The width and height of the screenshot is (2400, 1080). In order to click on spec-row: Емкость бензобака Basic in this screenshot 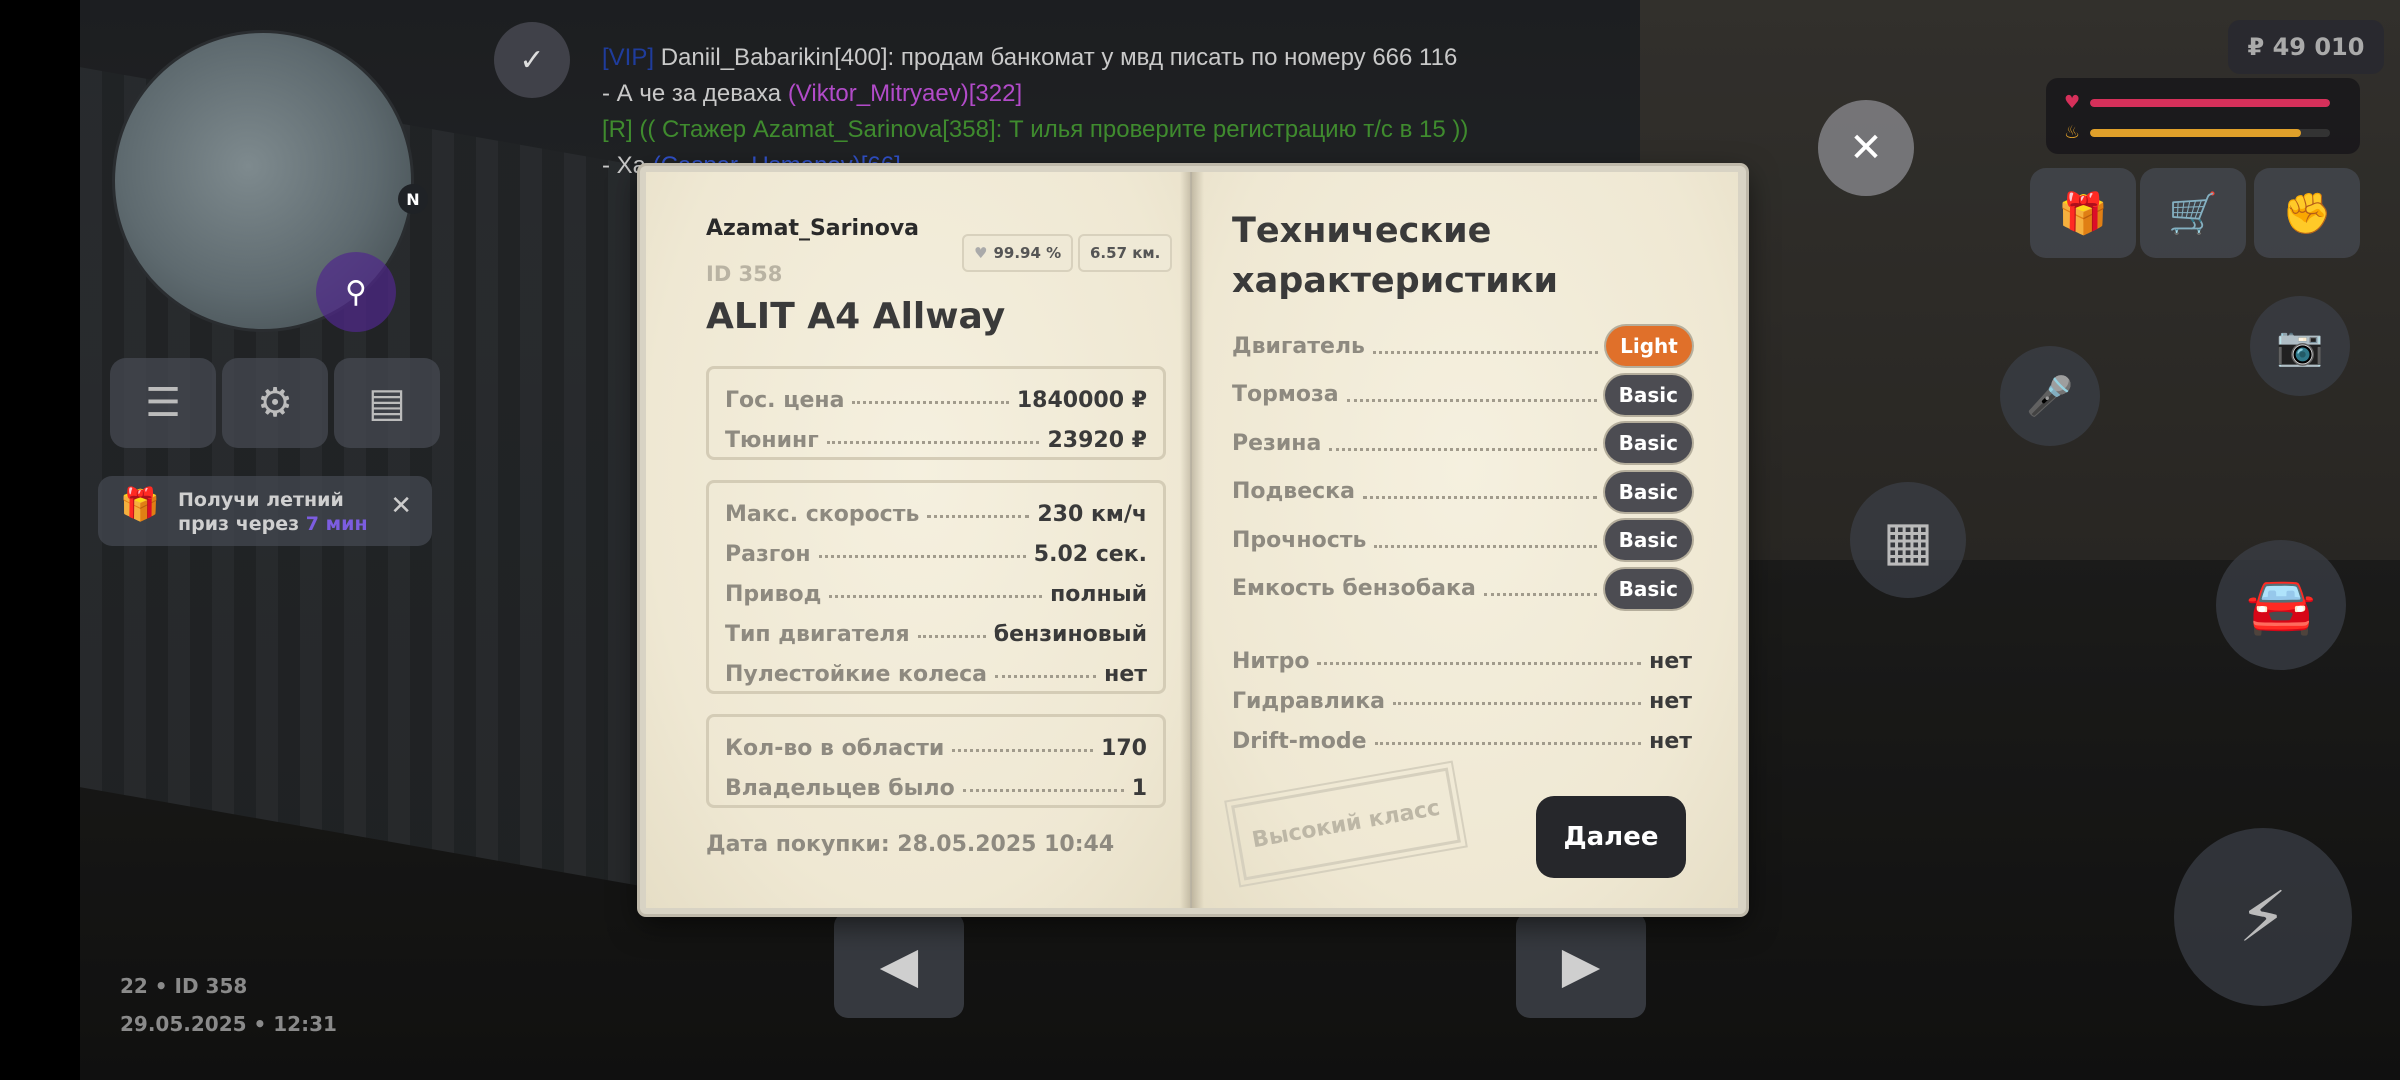, I will do `click(1462, 589)`.